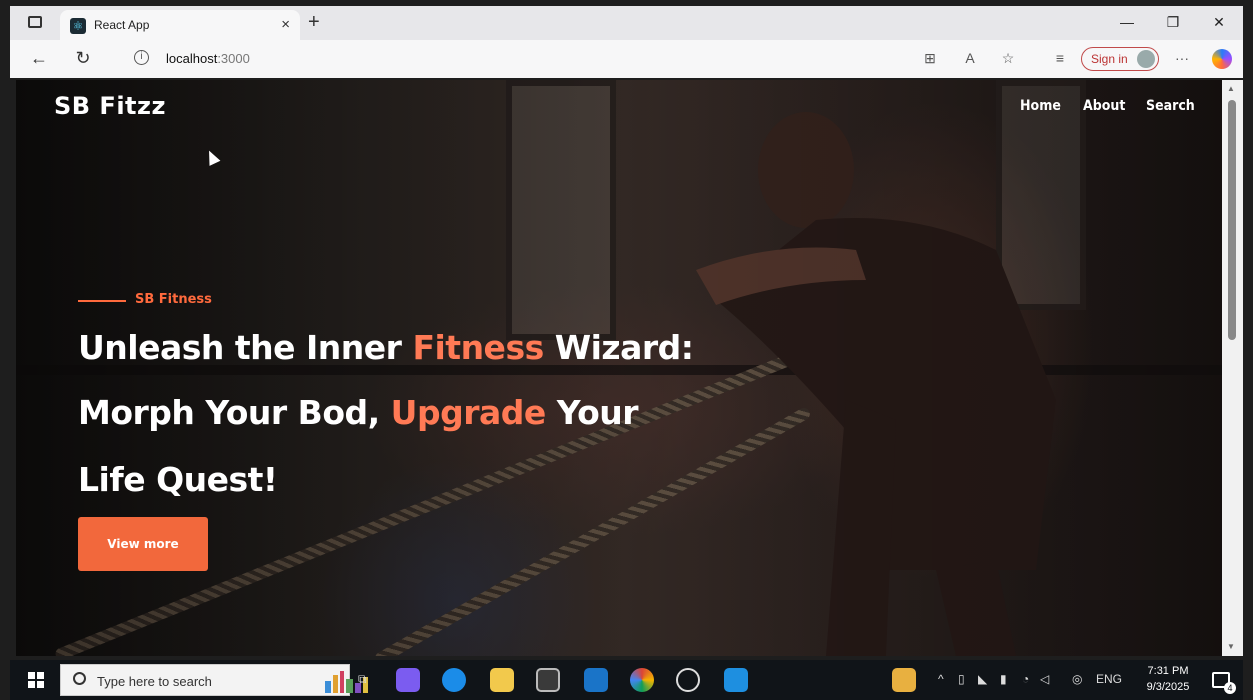 The image size is (1253, 700). Describe the element at coordinates (78, 26) in the screenshot. I see `react-icon: ⚛` at that location.